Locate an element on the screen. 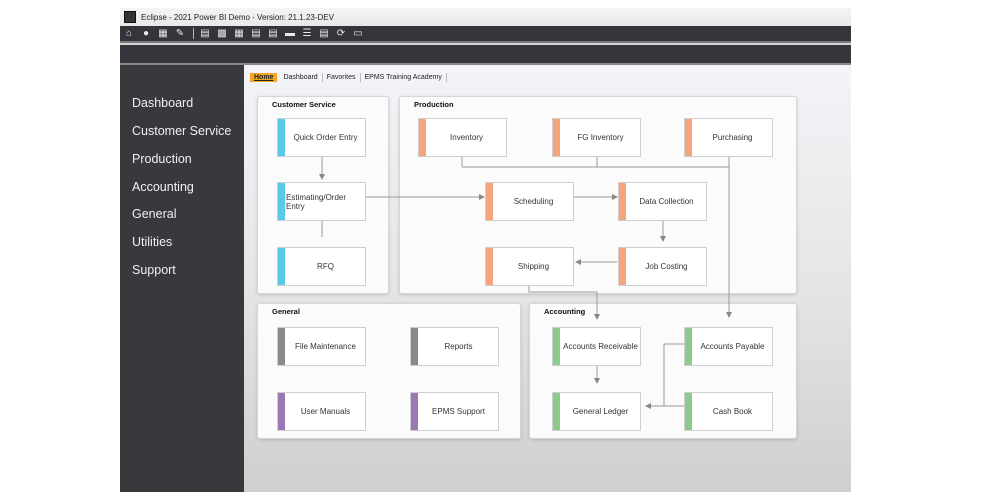  node-shipping: Shipping is located at coordinates (529, 266).